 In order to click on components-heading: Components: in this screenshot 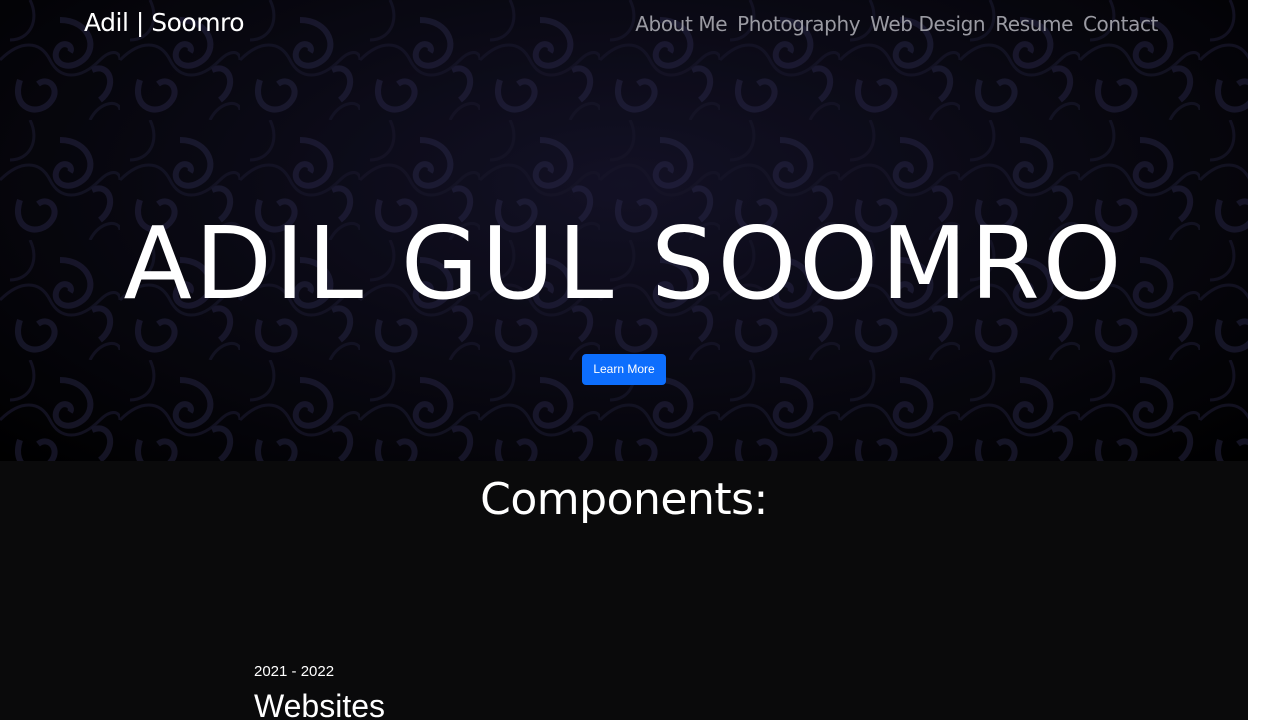, I will do `click(624, 499)`.